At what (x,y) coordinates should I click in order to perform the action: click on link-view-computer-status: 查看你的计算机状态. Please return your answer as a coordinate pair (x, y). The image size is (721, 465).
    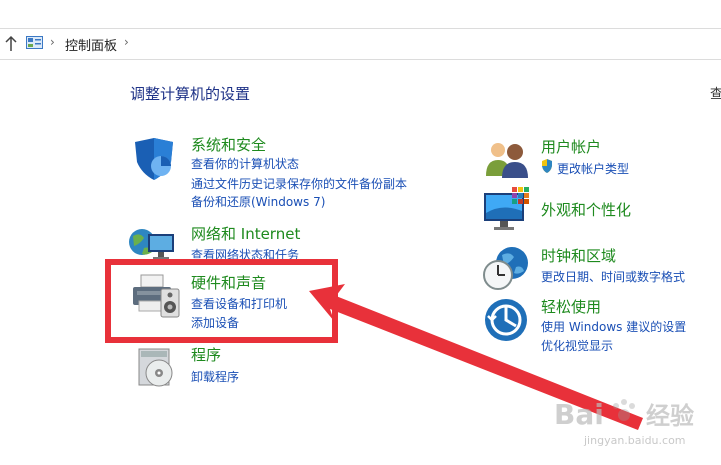
    Looking at the image, I should click on (245, 163).